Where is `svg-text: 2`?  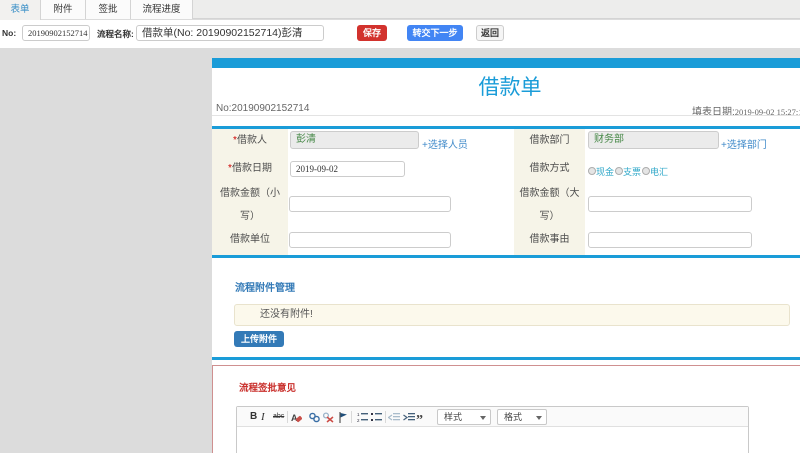
svg-text: 2 is located at coordinates (358, 420).